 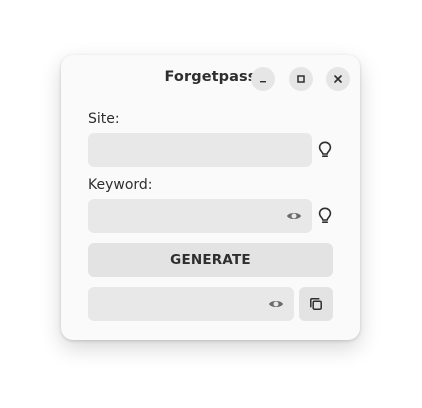 I want to click on minimize-icon, so click(x=263, y=82).